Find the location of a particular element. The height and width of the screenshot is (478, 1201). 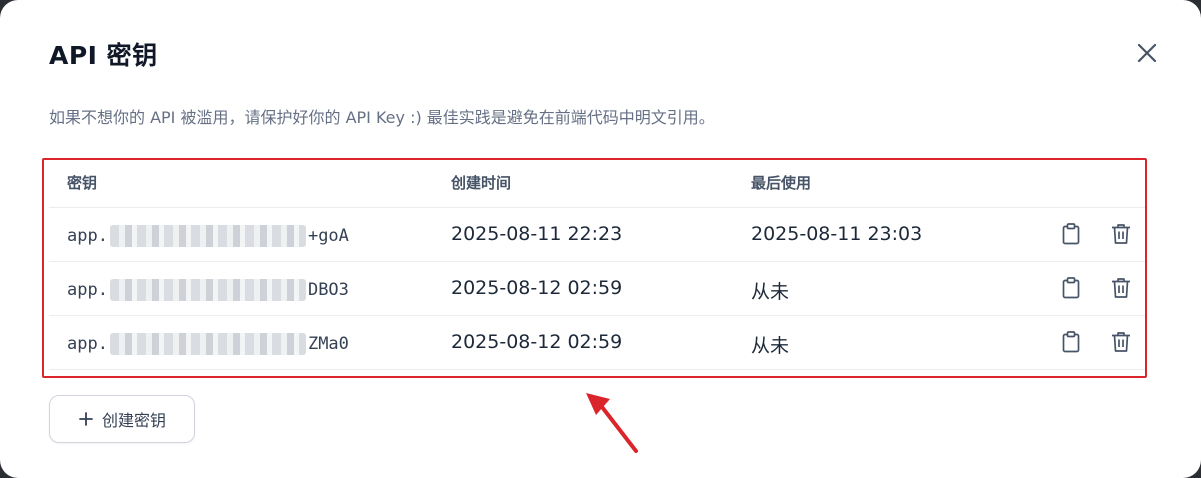

create-key-label: 创建密钥 is located at coordinates (133, 420).